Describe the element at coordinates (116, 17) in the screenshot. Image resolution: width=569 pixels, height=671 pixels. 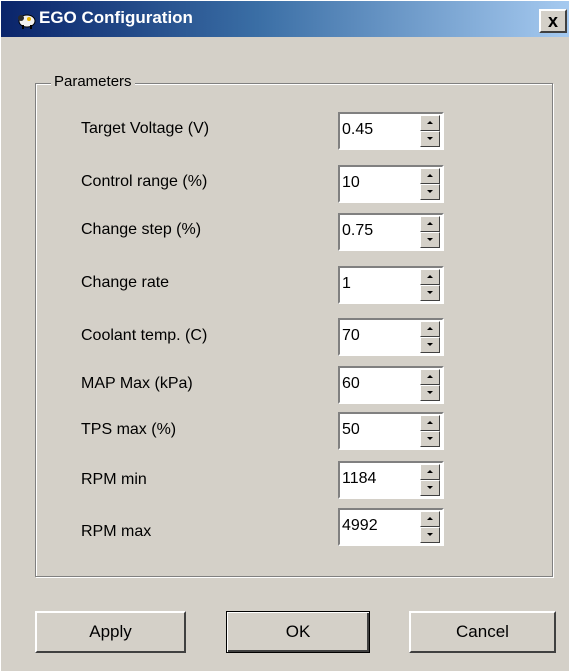
I see `window-title: EGO Configuration` at that location.